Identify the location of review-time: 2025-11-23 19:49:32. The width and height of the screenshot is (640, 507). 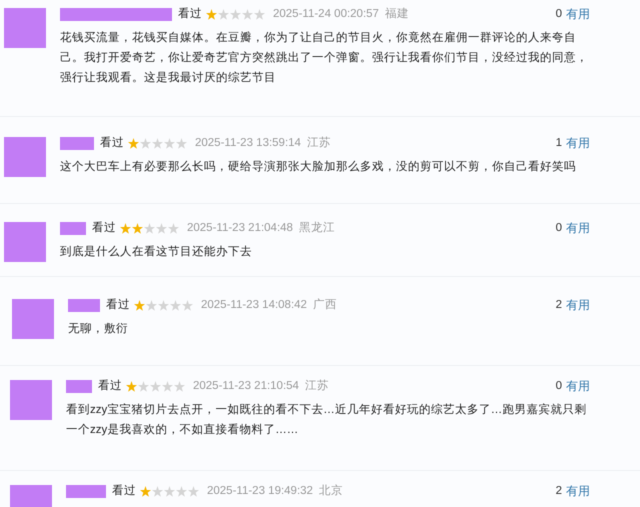
(260, 491).